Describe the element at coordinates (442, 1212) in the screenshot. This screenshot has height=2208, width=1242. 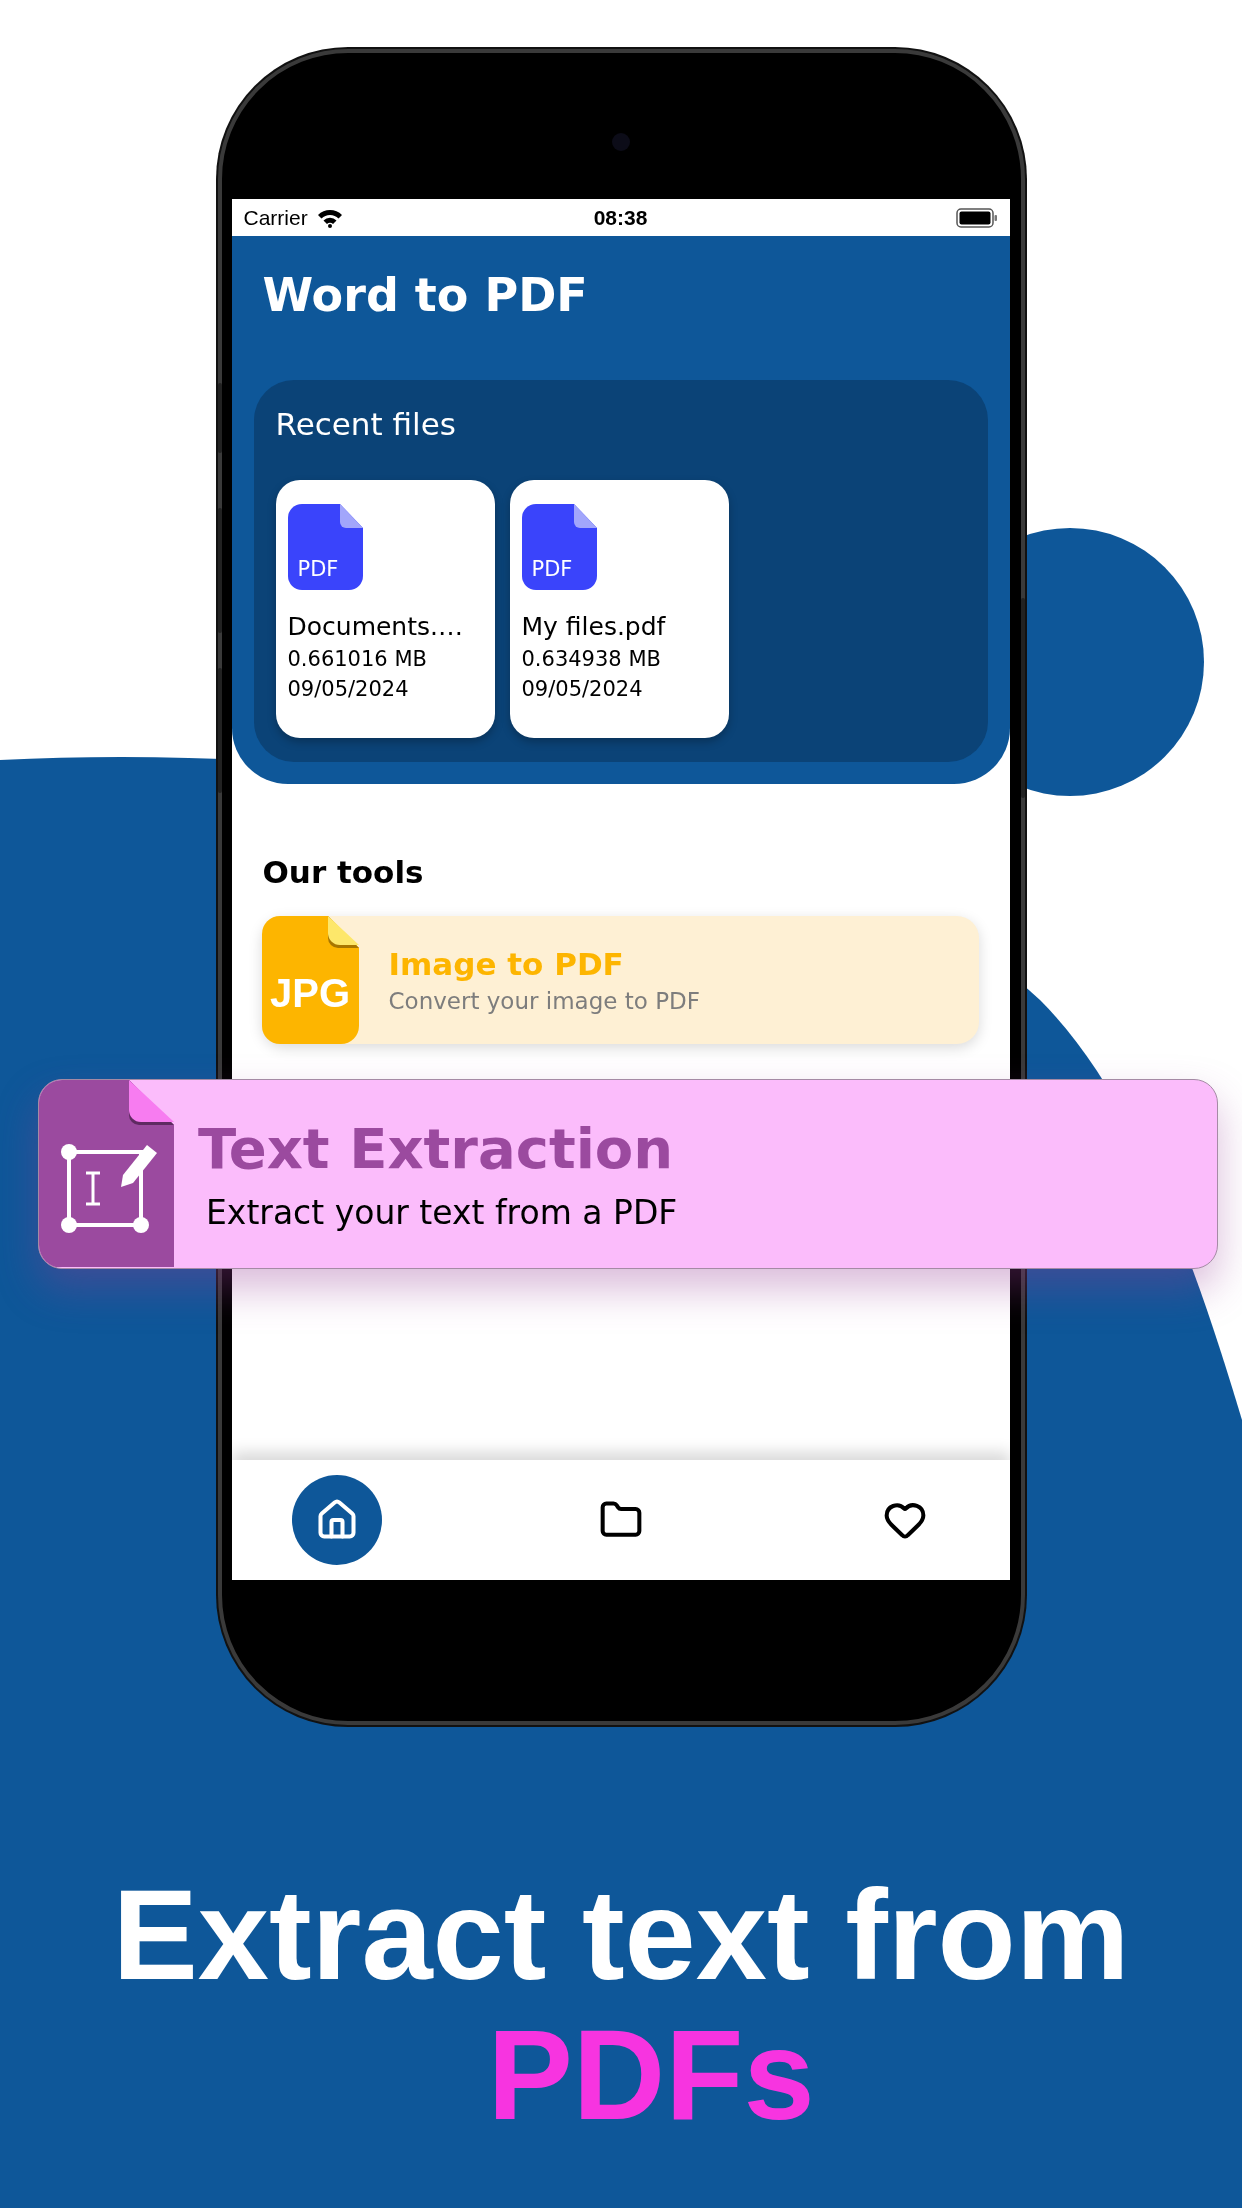
I see `feature-description: Extract your text from a PDF` at that location.